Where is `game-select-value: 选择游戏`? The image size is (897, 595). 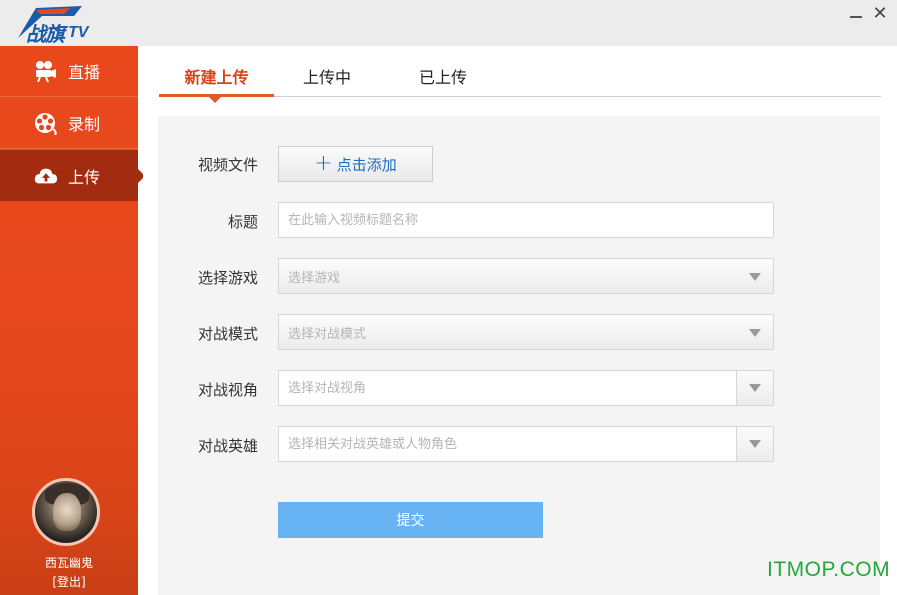 game-select-value: 选择游戏 is located at coordinates (314, 278).